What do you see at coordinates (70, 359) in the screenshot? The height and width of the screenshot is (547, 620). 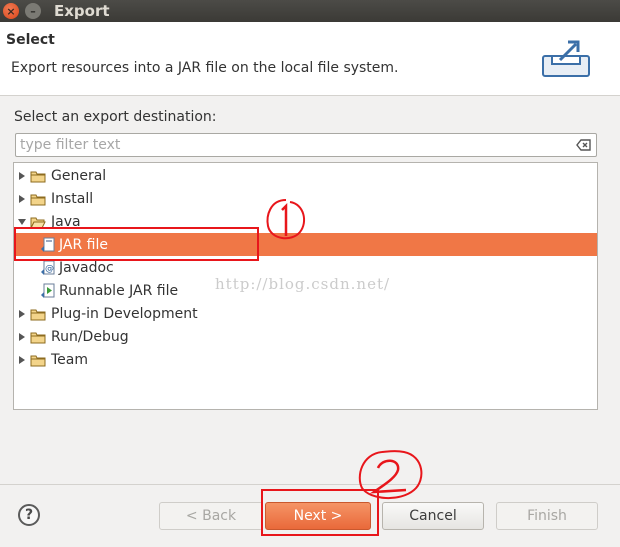 I see `tree-item-label: Team` at bounding box center [70, 359].